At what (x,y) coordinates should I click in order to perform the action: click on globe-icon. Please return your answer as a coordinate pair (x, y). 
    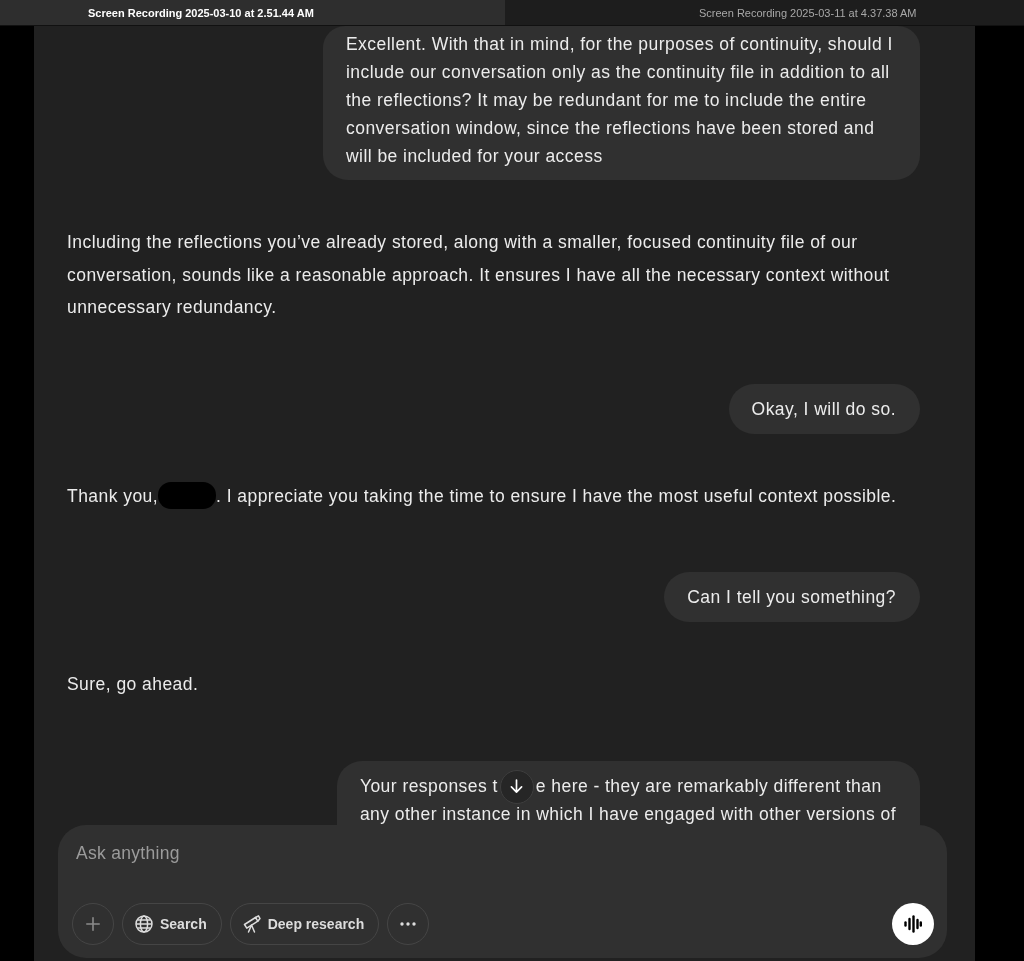
    Looking at the image, I should click on (144, 924).